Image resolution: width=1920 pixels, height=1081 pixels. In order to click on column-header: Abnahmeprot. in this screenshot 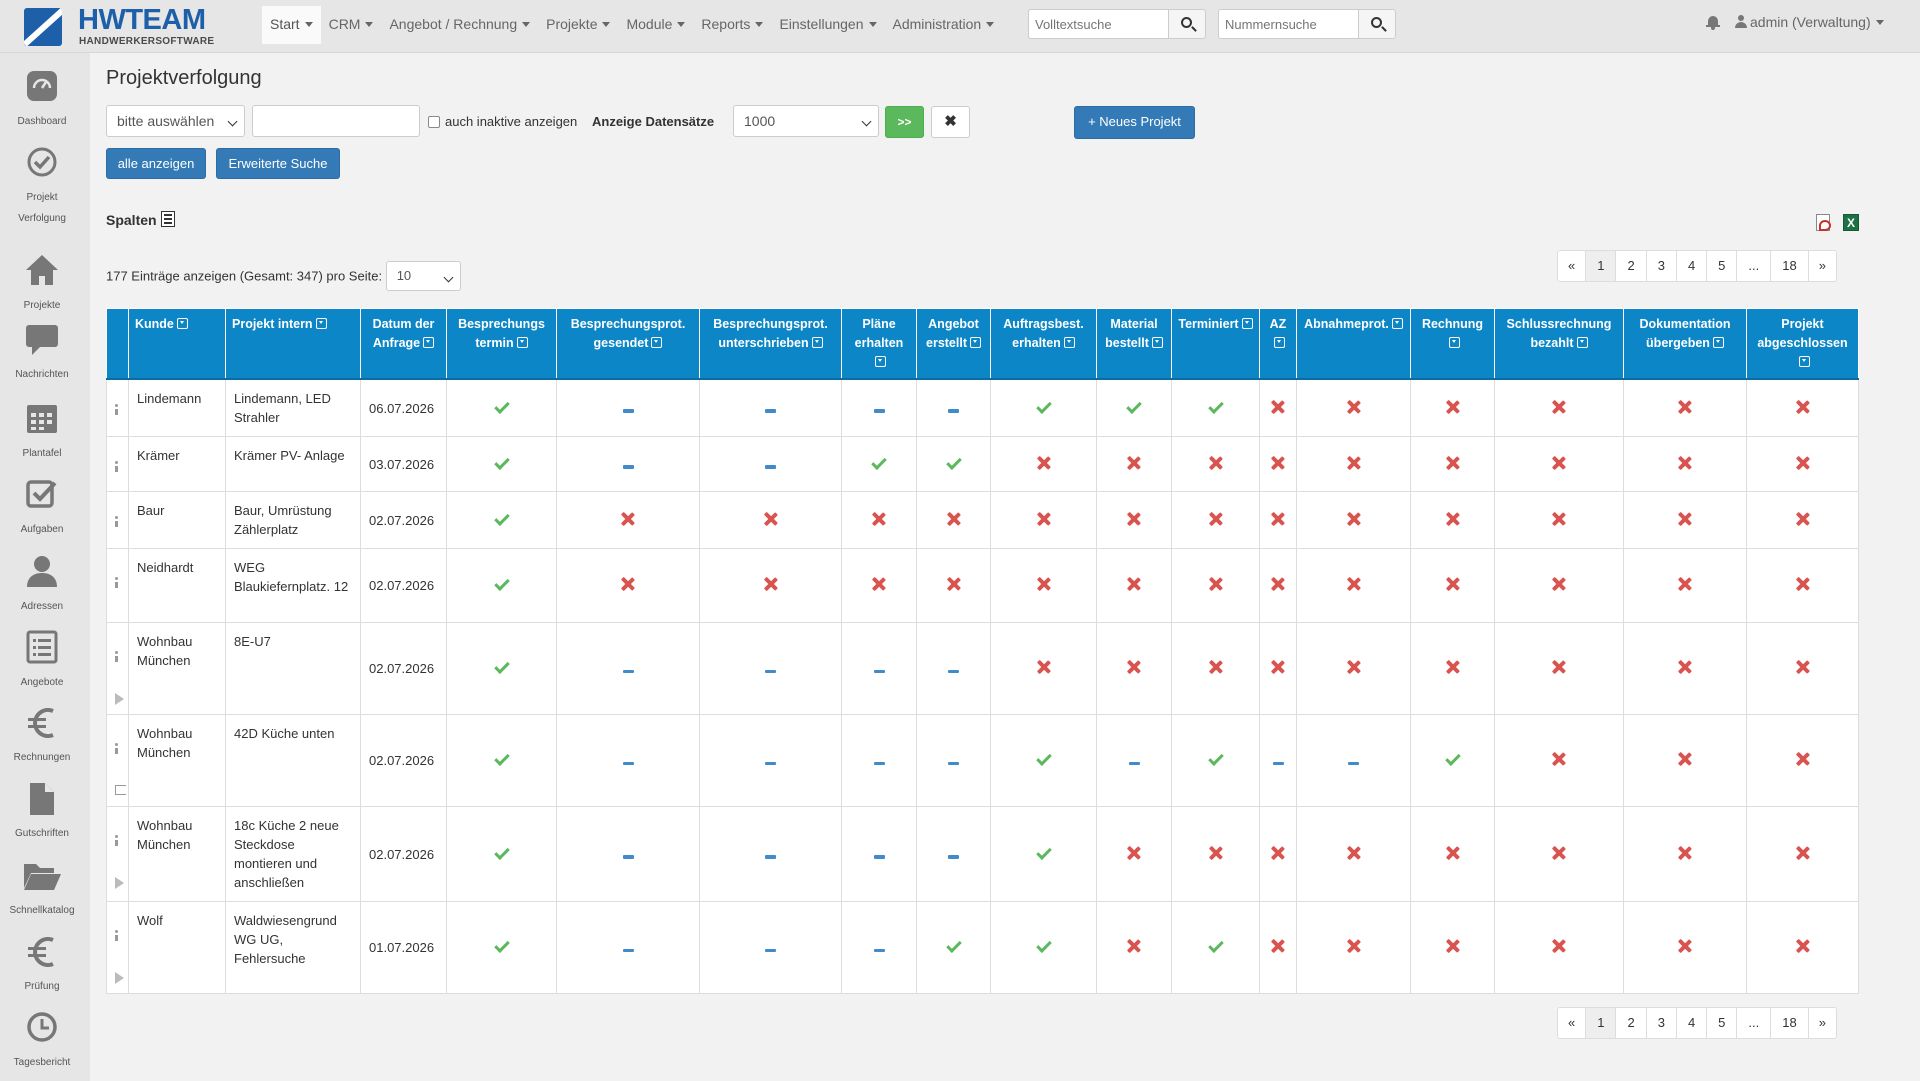, I will do `click(1353, 344)`.